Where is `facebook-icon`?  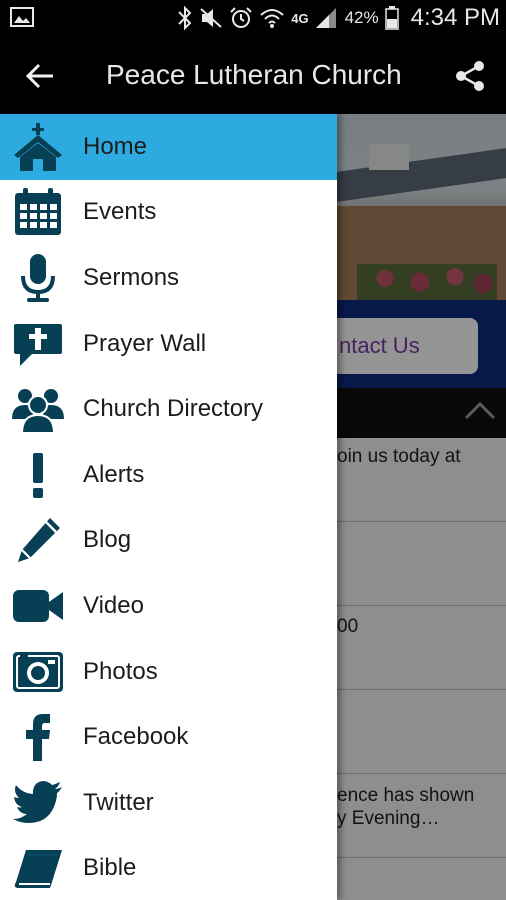
facebook-icon is located at coordinates (38, 737).